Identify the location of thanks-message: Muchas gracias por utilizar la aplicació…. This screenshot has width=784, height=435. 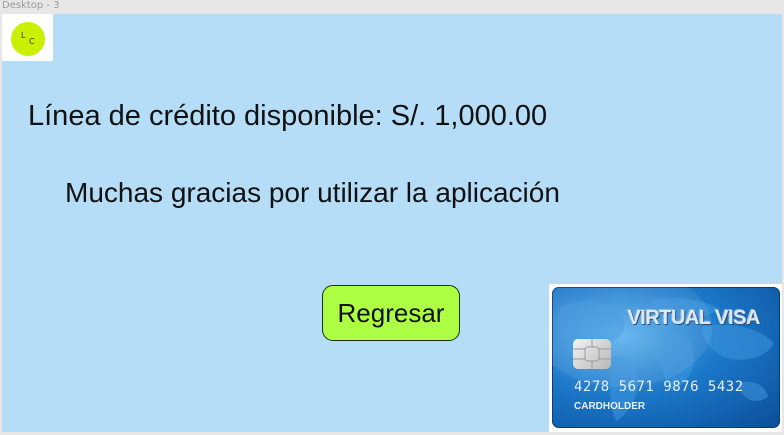
(312, 192).